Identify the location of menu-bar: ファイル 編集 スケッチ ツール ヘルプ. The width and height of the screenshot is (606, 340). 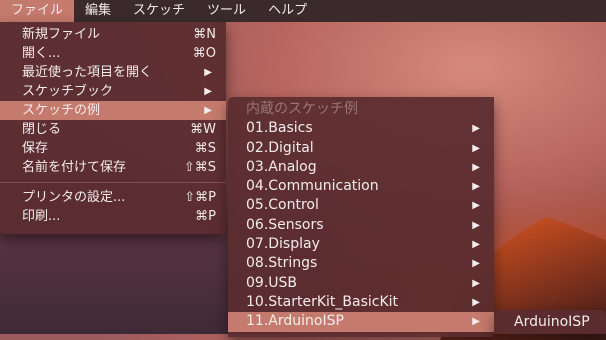
(303, 11).